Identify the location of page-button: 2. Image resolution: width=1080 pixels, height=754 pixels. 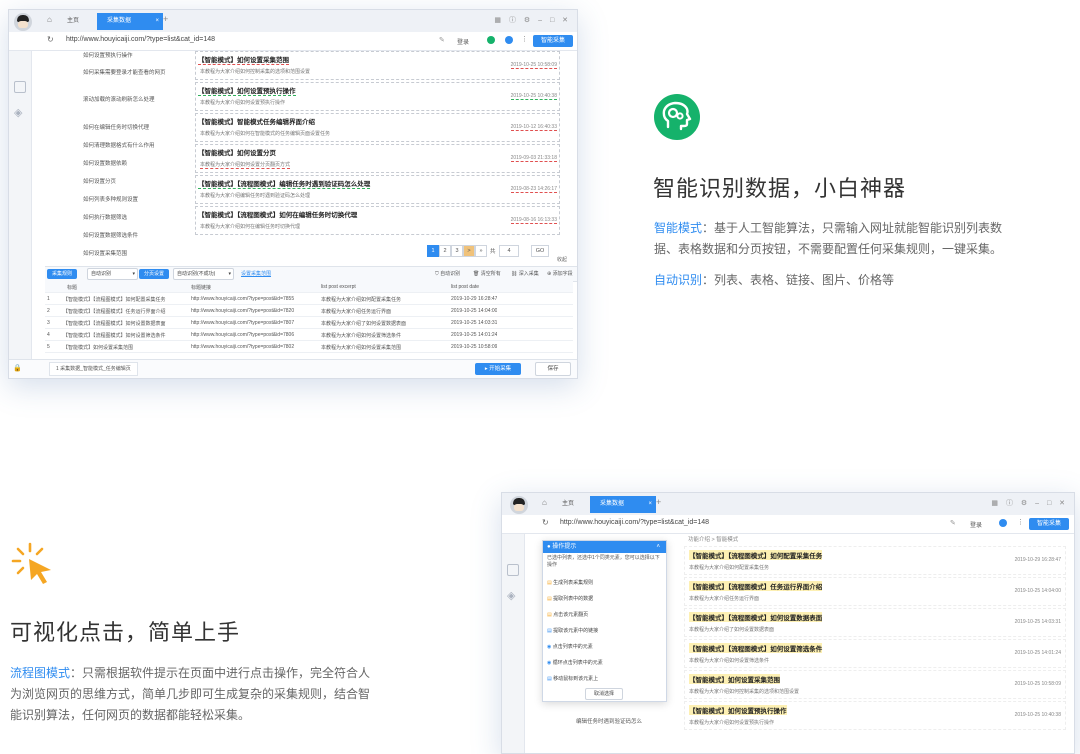
(445, 251).